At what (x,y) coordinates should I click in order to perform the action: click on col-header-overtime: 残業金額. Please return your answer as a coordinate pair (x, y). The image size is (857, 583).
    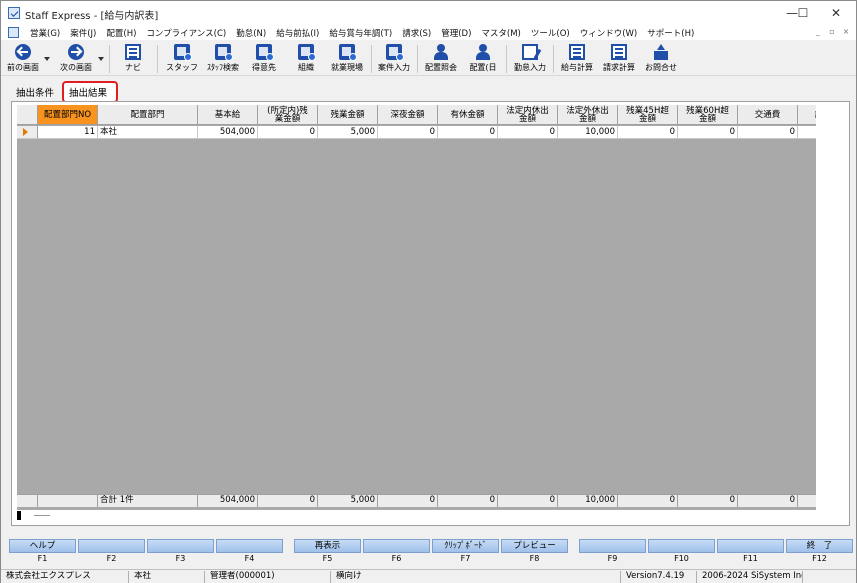
    Looking at the image, I should click on (348, 115).